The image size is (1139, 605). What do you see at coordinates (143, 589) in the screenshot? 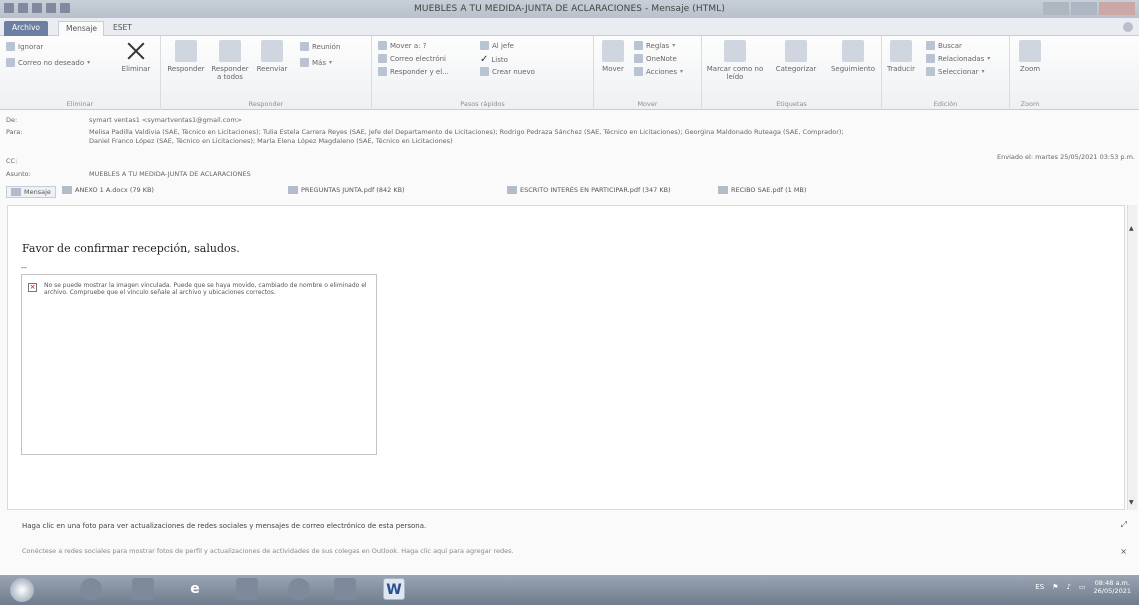
I see `file-explorer-icon` at bounding box center [143, 589].